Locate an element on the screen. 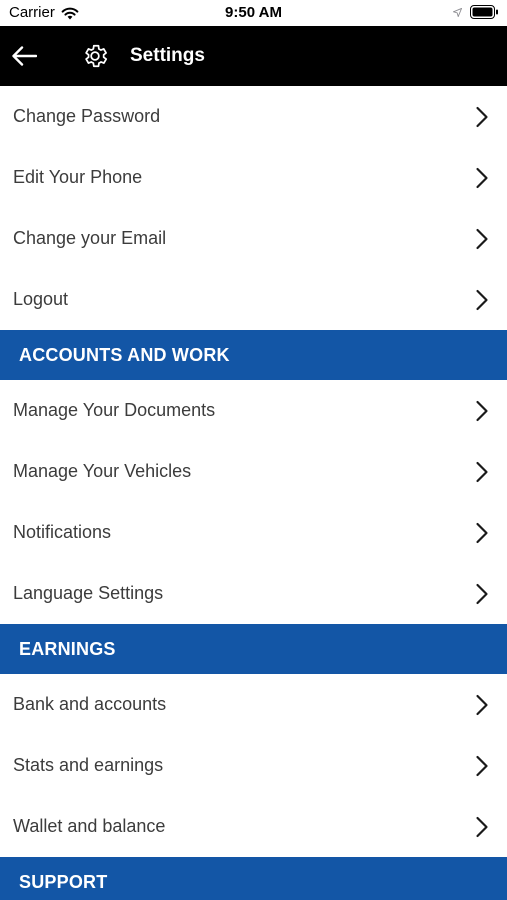  battery-icon is located at coordinates (484, 12).